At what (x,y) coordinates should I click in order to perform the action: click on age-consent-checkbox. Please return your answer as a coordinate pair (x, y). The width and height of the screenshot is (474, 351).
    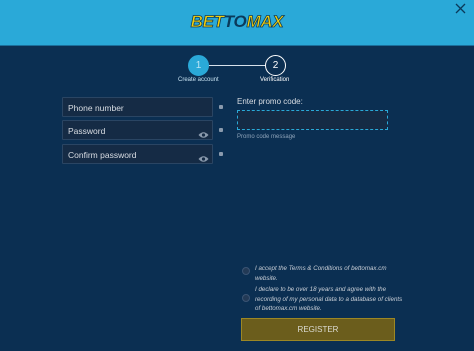
    Looking at the image, I should click on (246, 298).